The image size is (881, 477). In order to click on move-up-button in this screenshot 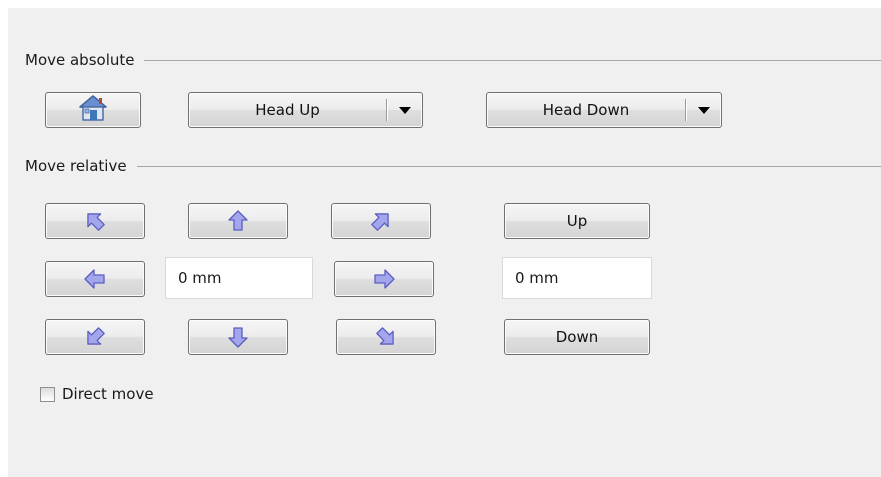, I will do `click(238, 221)`.